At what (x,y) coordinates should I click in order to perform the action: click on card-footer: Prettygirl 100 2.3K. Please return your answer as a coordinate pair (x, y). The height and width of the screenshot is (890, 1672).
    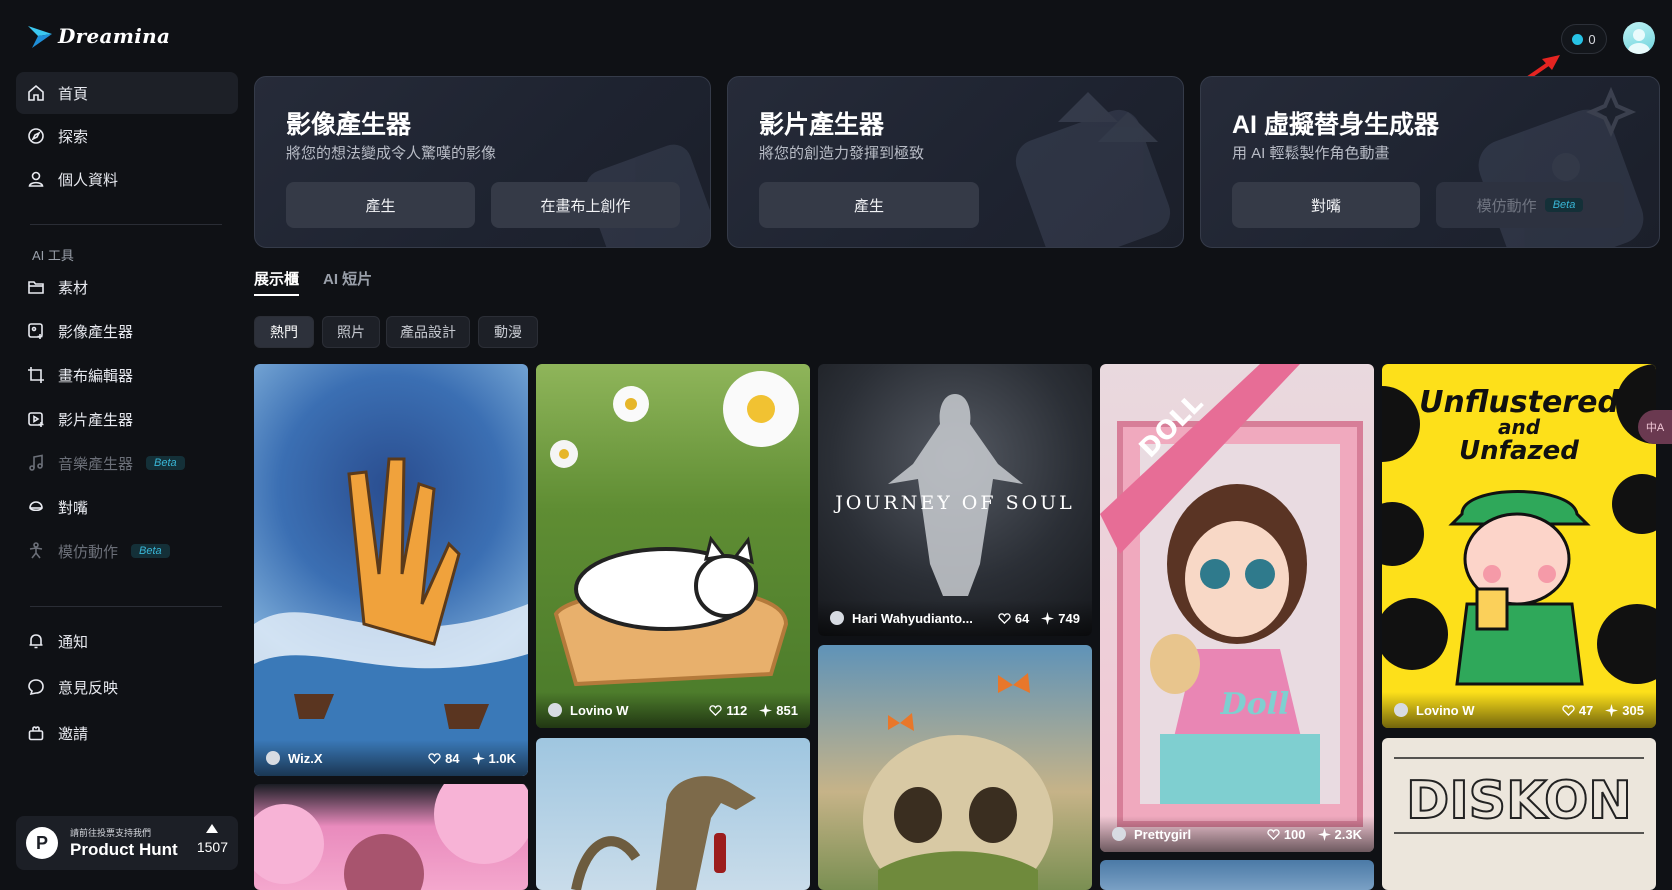
    Looking at the image, I should click on (1237, 834).